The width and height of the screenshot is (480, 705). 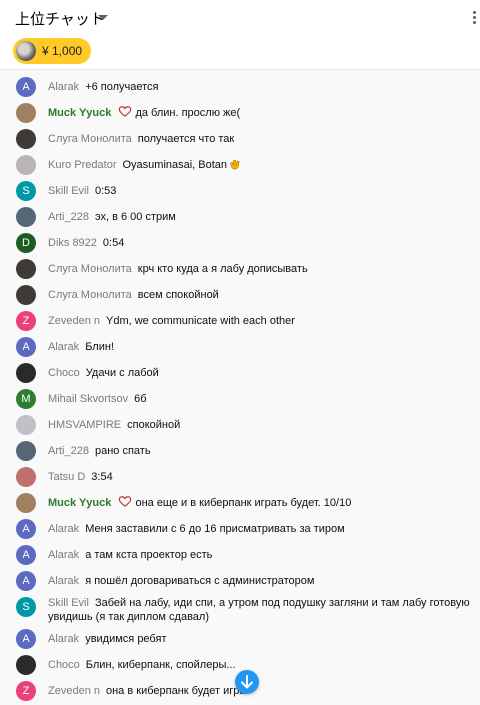 What do you see at coordinates (52, 51) in the screenshot?
I see `superchat-ticker-item: ¥ 1,000` at bounding box center [52, 51].